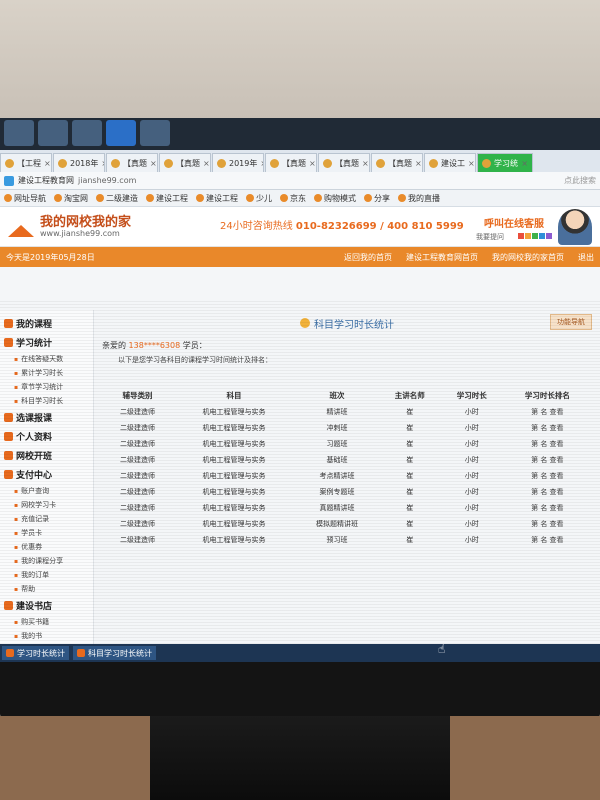  What do you see at coordinates (46, 387) in the screenshot?
I see `sidebar-item: 章节学习统计` at bounding box center [46, 387].